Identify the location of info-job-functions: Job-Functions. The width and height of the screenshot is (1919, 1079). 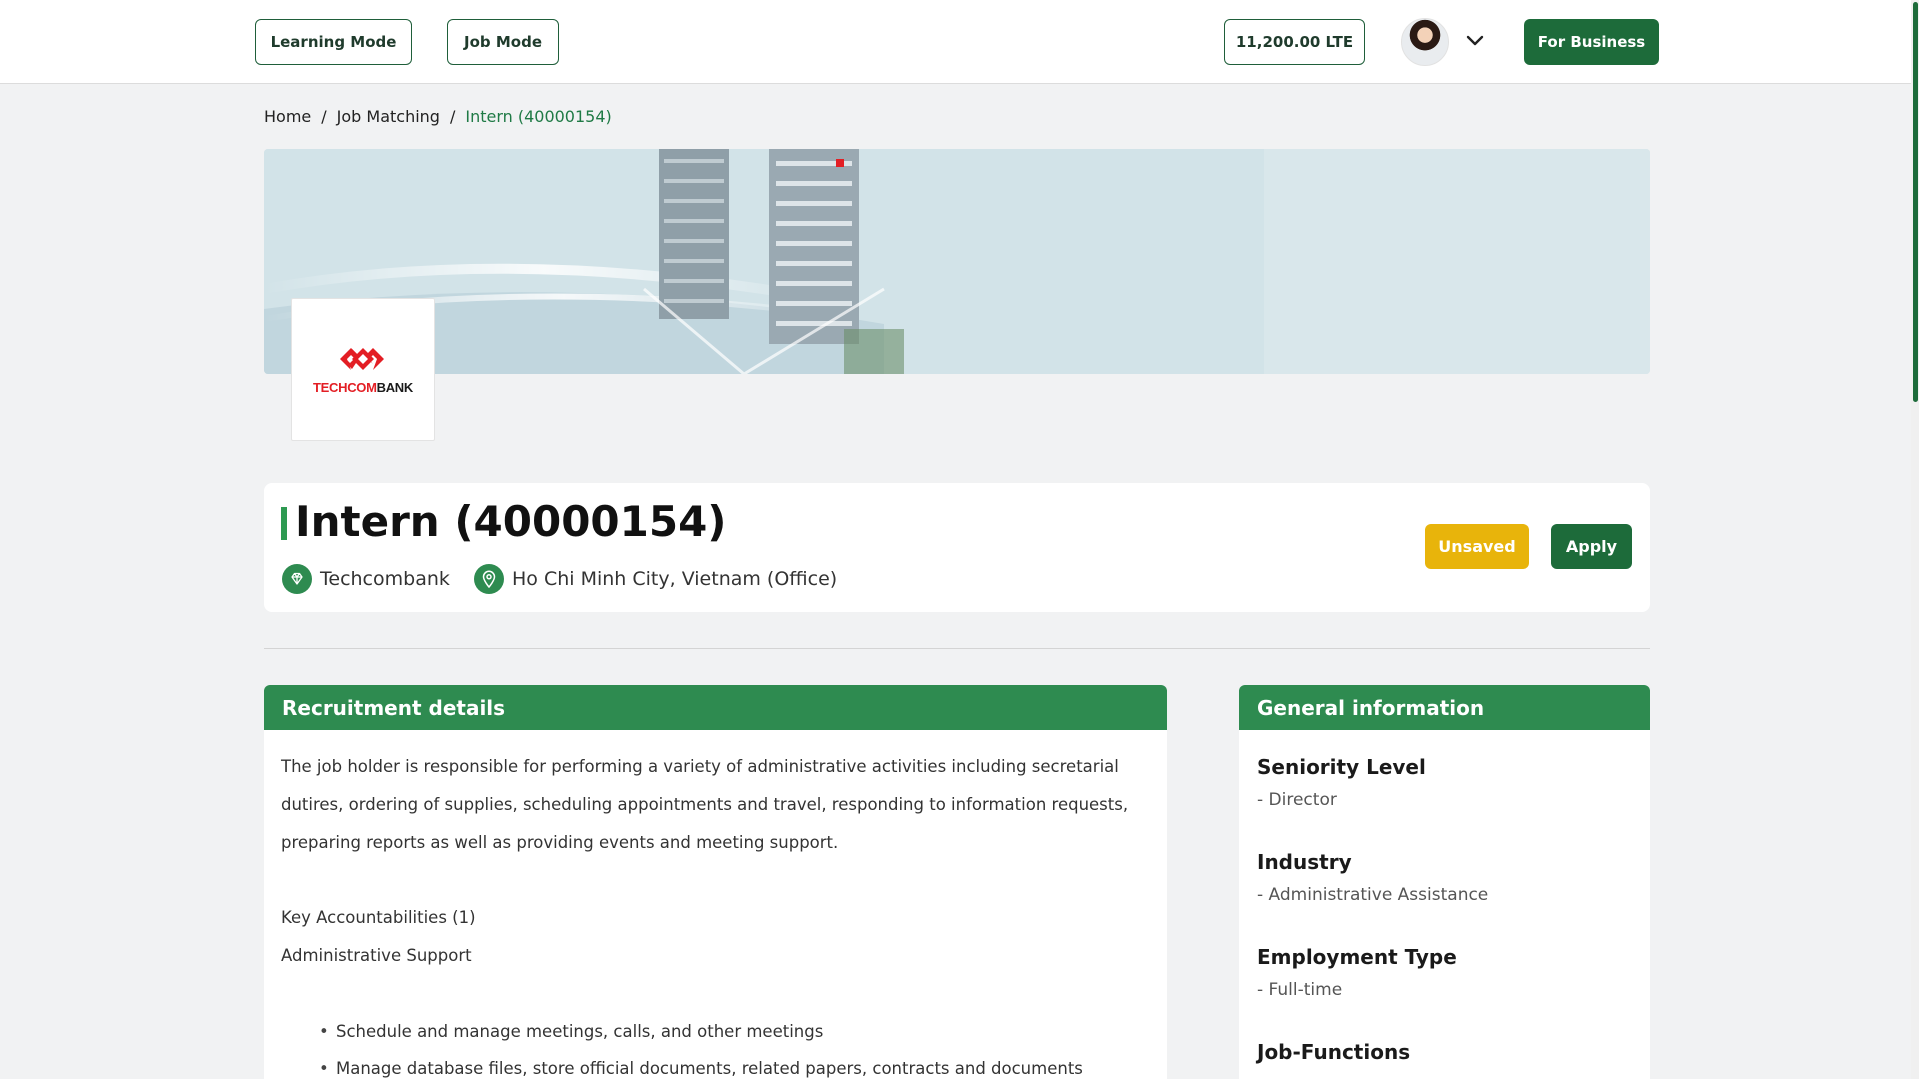
(1444, 1052).